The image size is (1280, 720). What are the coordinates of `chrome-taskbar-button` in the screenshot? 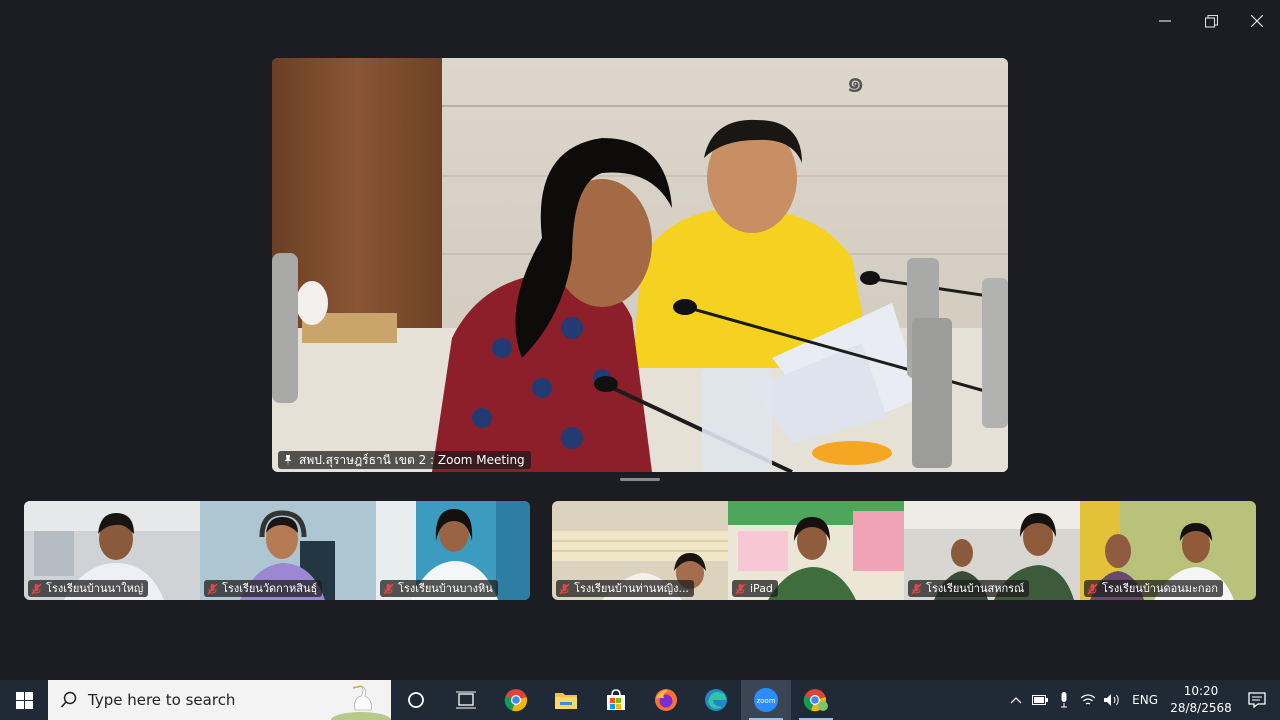 It's located at (516, 700).